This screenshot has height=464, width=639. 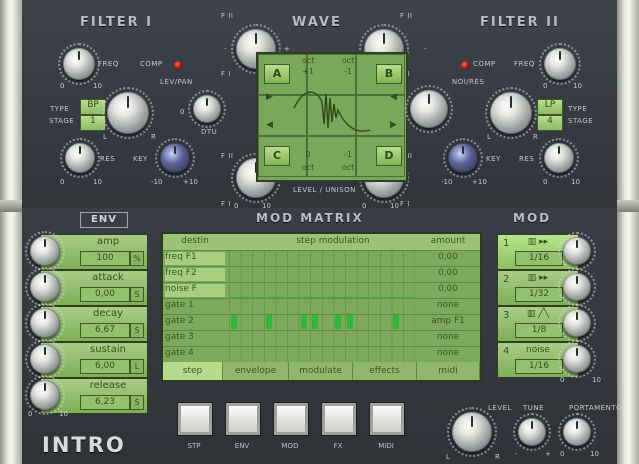 I want to click on env-amp-value: 100, so click(x=105, y=258).